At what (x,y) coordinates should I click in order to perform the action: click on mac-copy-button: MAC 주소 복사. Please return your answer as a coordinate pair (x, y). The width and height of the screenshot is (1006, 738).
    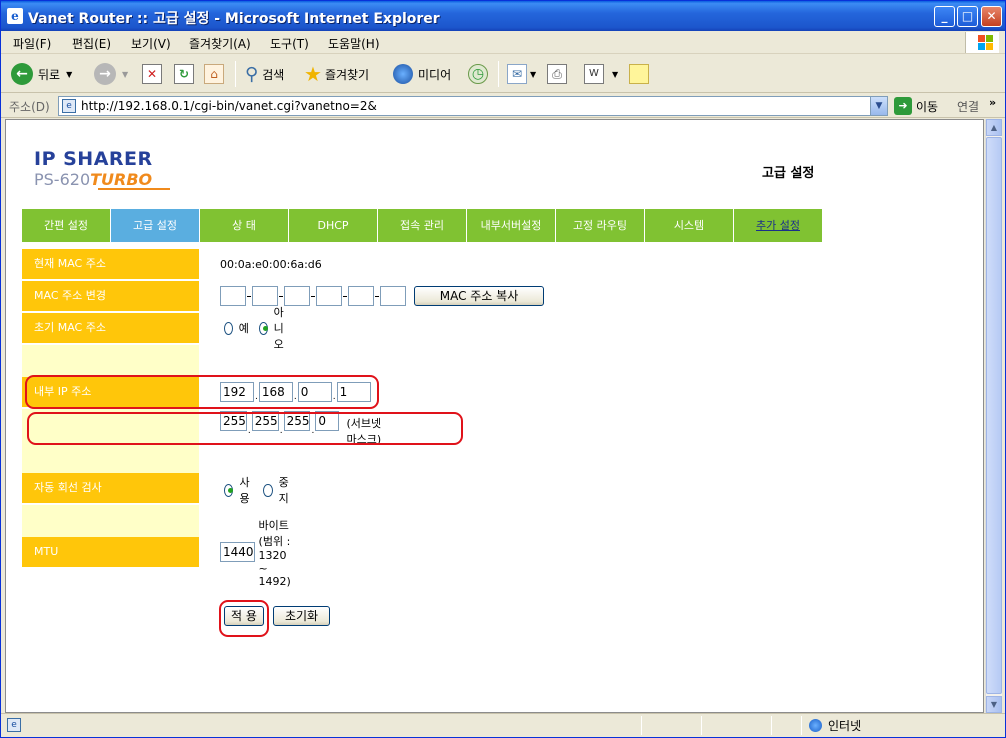
    Looking at the image, I should click on (479, 296).